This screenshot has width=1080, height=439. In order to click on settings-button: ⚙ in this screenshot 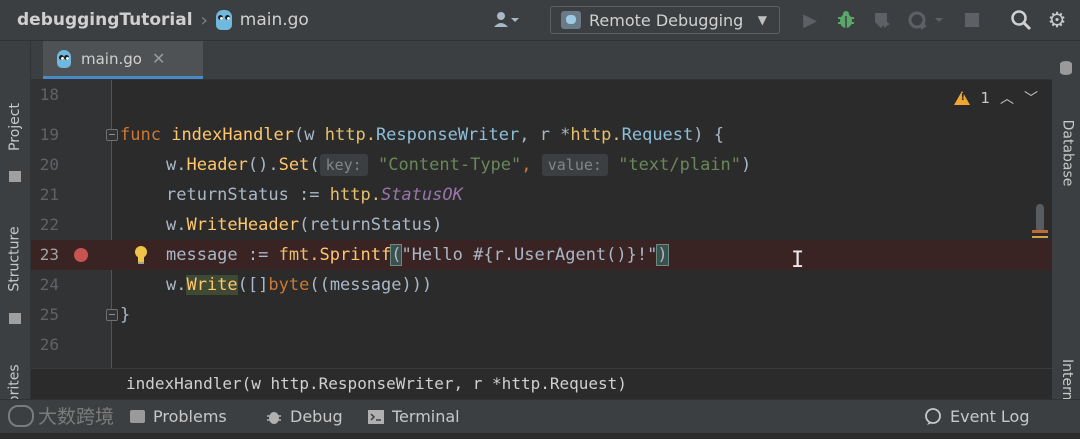, I will do `click(1057, 20)`.